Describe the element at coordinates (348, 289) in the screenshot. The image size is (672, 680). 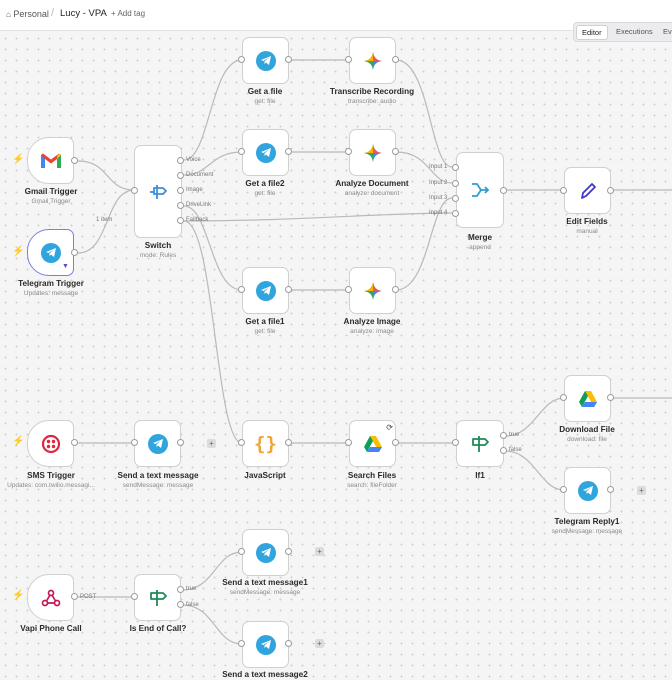
I see `analyze-image-input-port` at that location.